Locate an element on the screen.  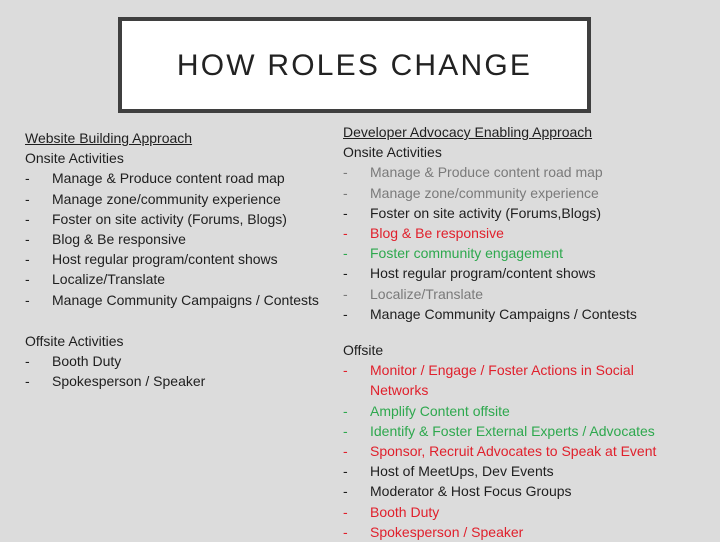
list-item-text: Host of MeetUps, Dev Events is located at coordinates (462, 471).